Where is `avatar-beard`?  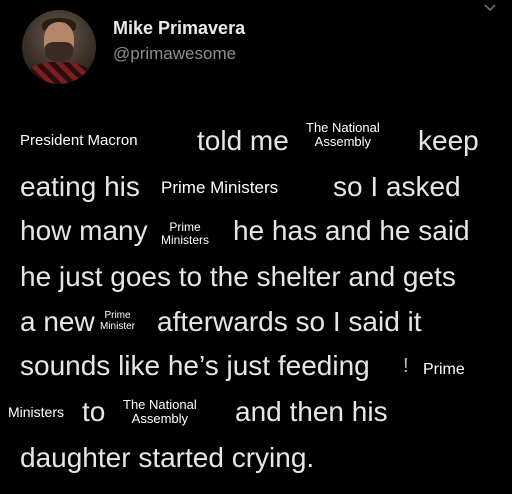 avatar-beard is located at coordinates (59, 52).